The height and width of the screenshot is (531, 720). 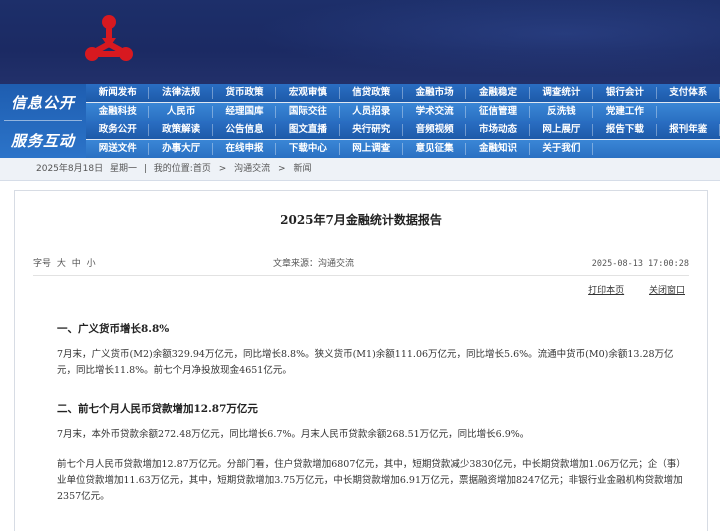 I want to click on section-heading-2: 二、前七个月人民币贷款增加12.87万亿元, so click(x=157, y=409).